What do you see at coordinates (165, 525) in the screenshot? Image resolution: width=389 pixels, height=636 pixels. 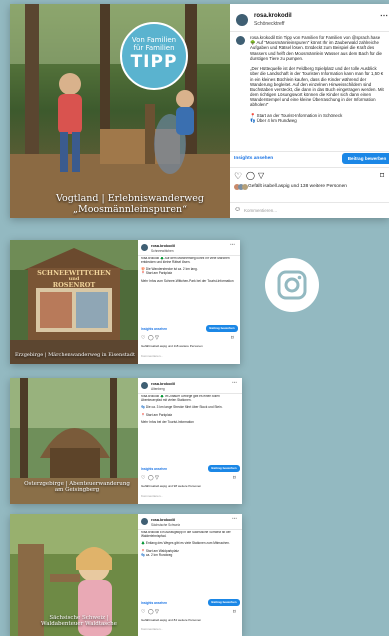 I see `post-location: Sächsische Schweiz` at bounding box center [165, 525].